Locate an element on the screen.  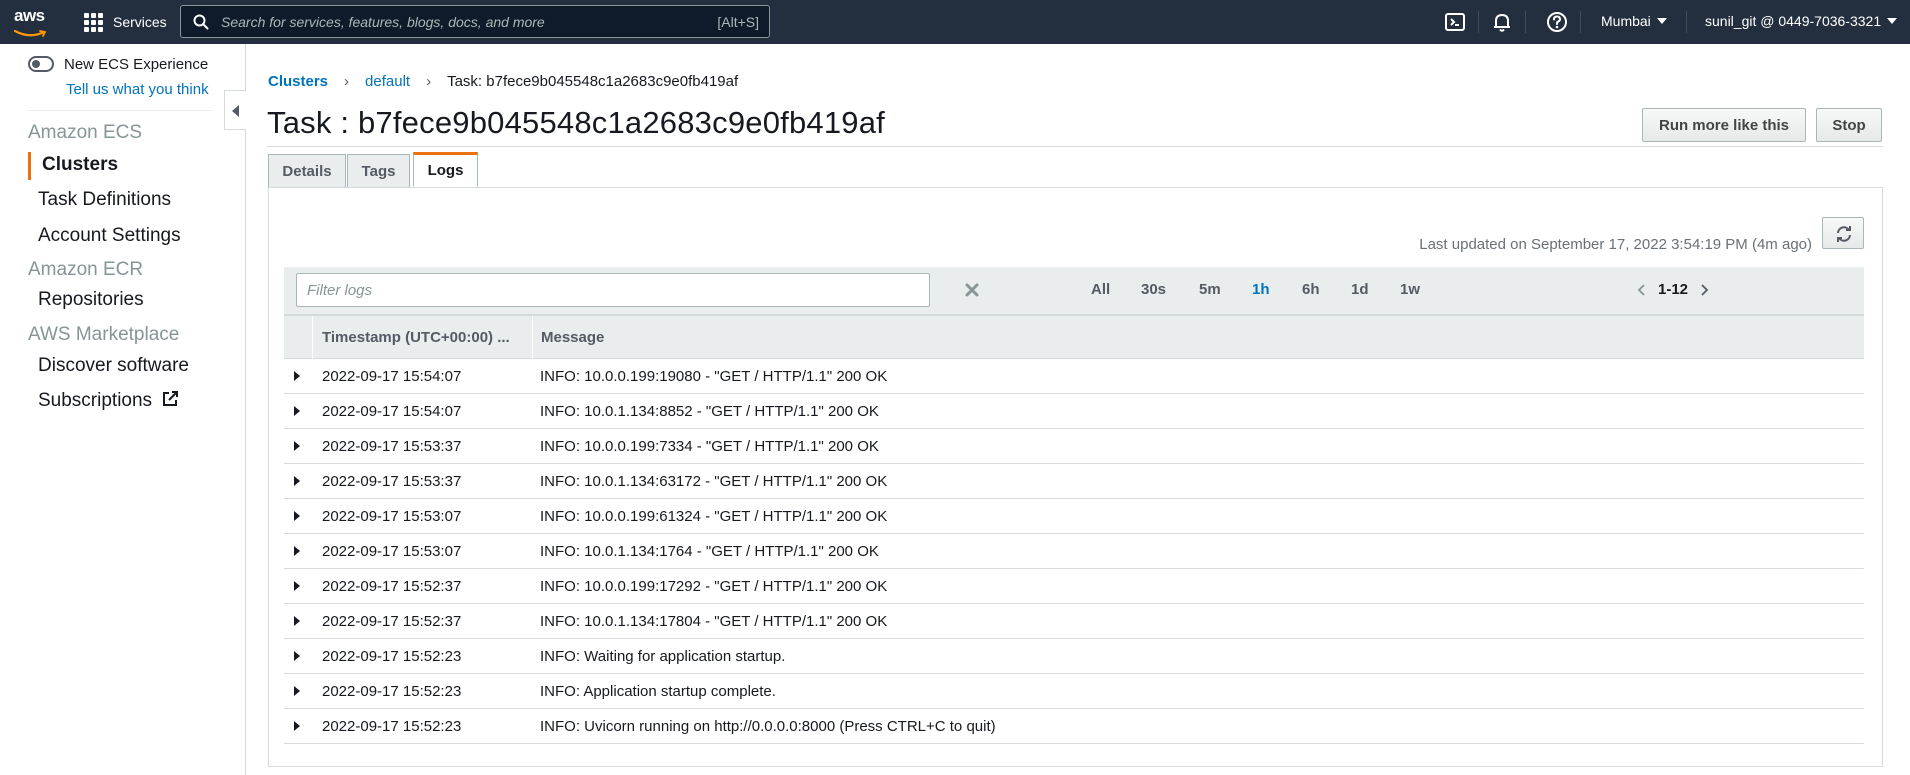
sidebar-item-account-settings: Account Settings is located at coordinates (109, 236).